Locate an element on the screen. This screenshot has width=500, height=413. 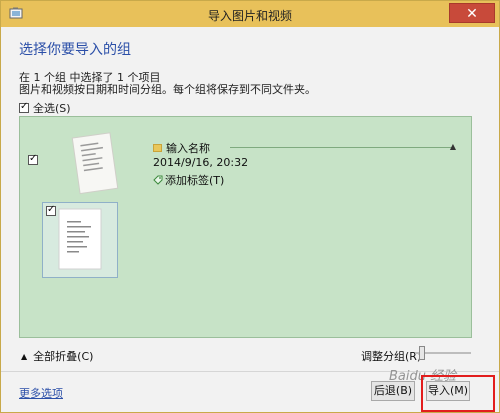
group-checkbox is located at coordinates (33, 159).